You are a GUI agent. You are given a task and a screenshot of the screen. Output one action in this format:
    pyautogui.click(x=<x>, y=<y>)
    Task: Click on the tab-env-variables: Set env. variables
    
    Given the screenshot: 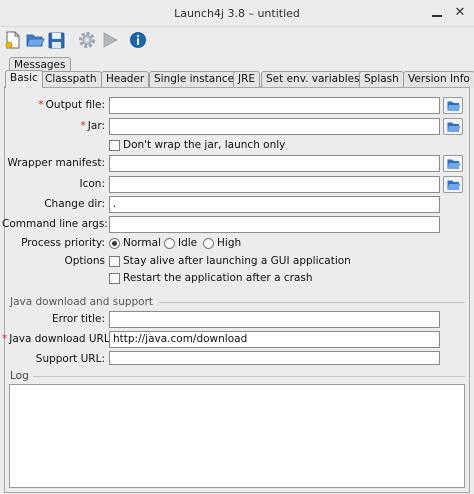 What is the action you would take?
    pyautogui.click(x=313, y=79)
    